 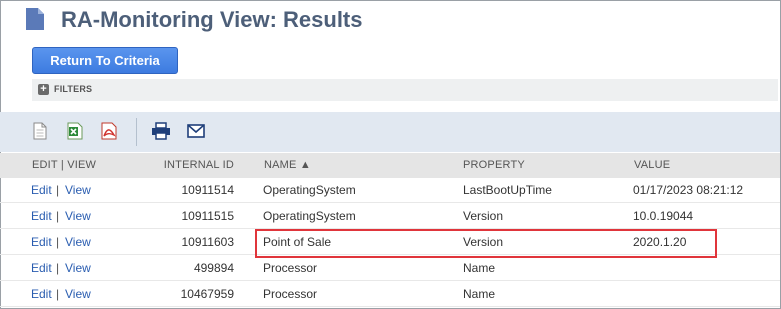 What do you see at coordinates (64, 165) in the screenshot?
I see `header-edit-view: EDIT | VIEW` at bounding box center [64, 165].